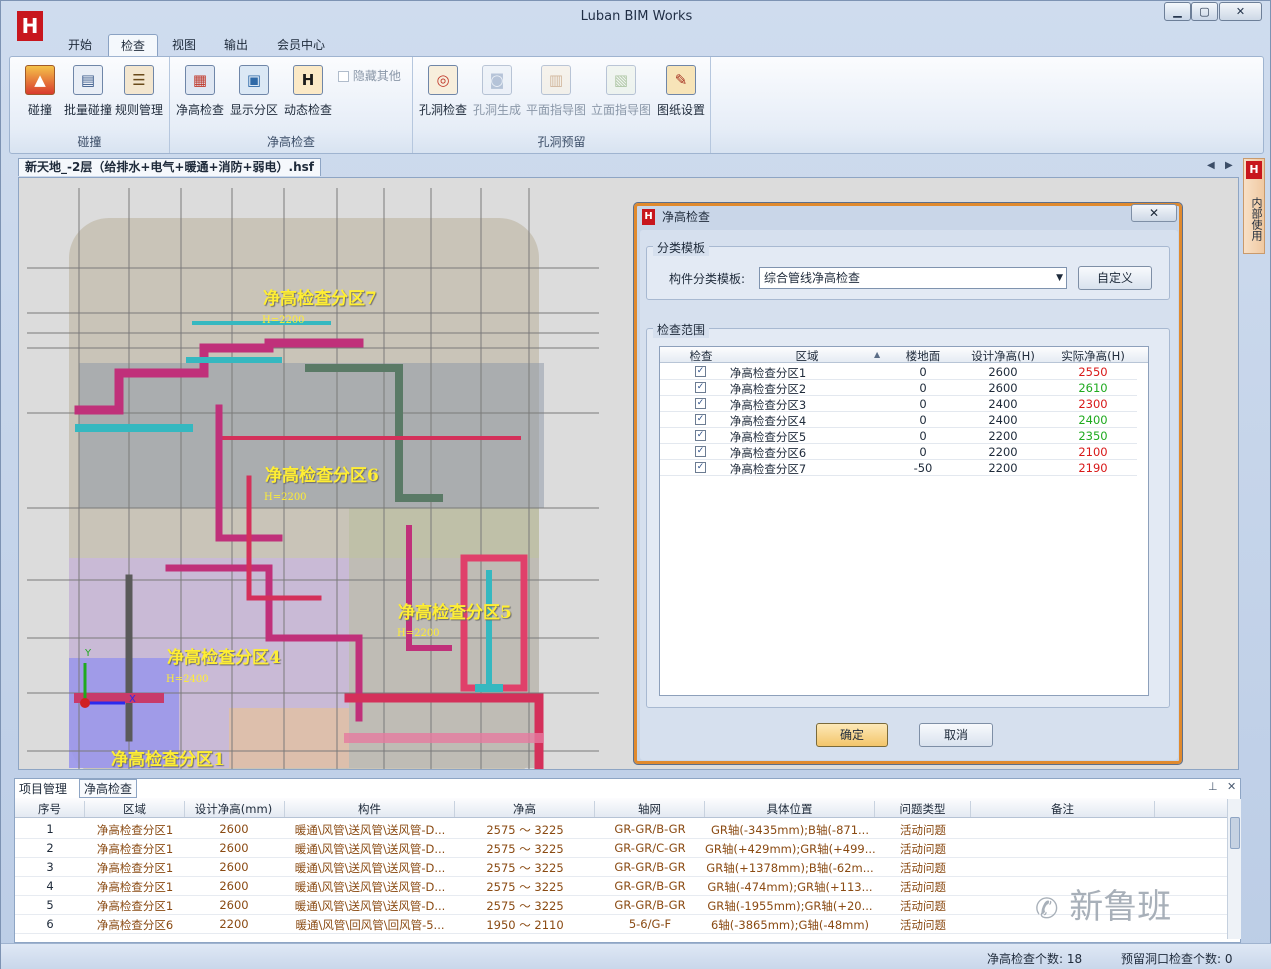 Image resolution: width=1271 pixels, height=969 pixels. What do you see at coordinates (898, 436) in the screenshot?
I see `zone-row: ✓ 净高检查分区5 0 2200 2350` at bounding box center [898, 436].